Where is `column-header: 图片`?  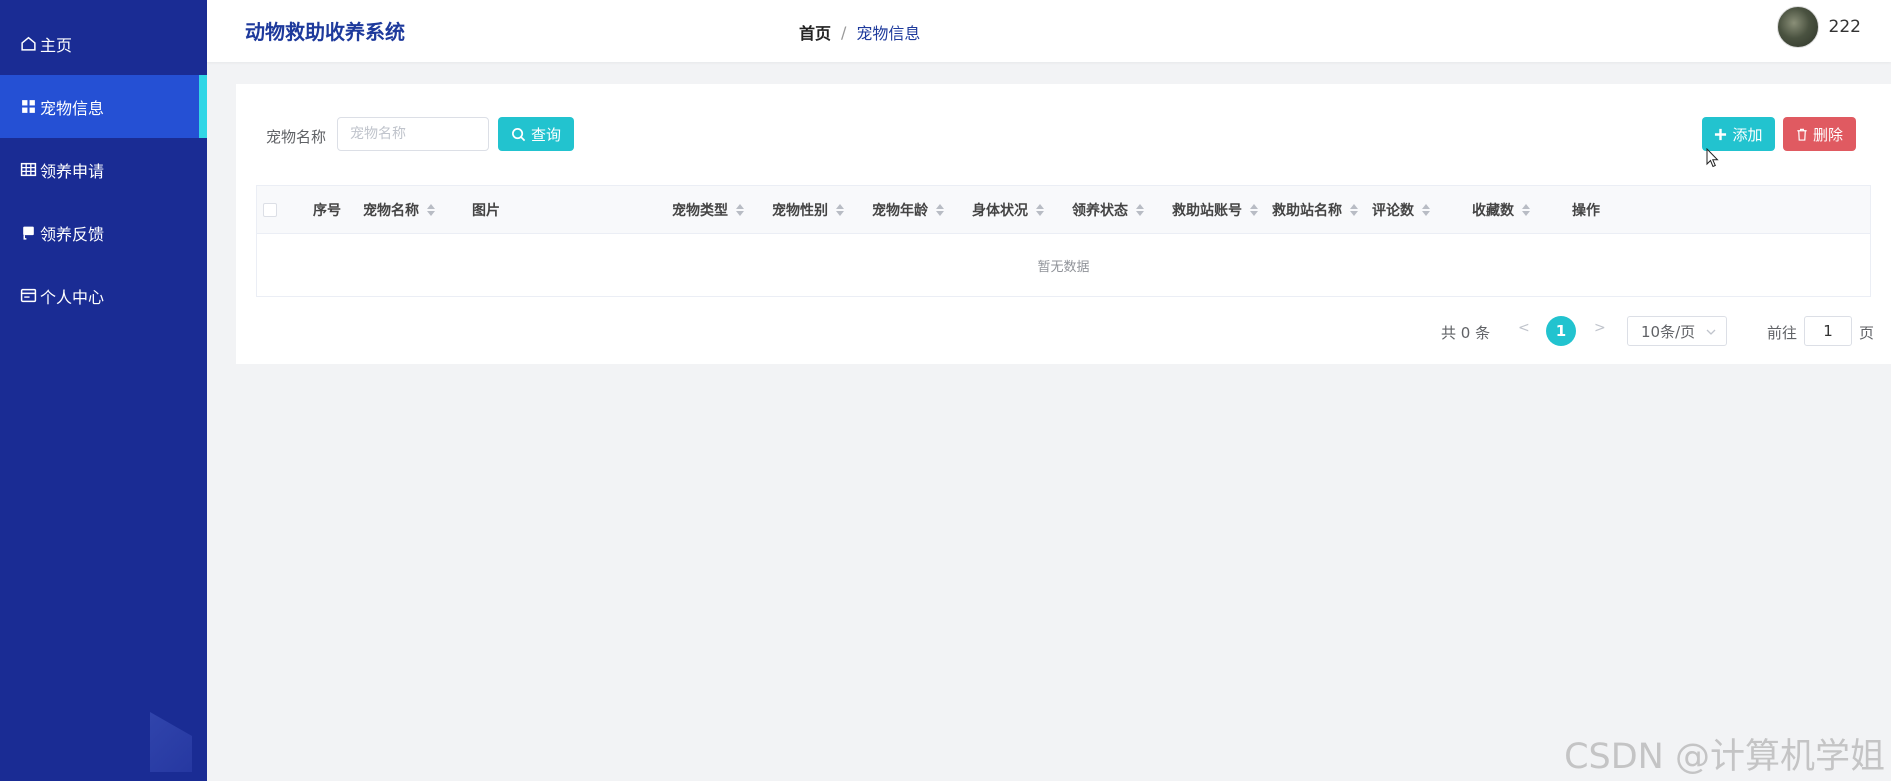
column-header: 图片 is located at coordinates (486, 211).